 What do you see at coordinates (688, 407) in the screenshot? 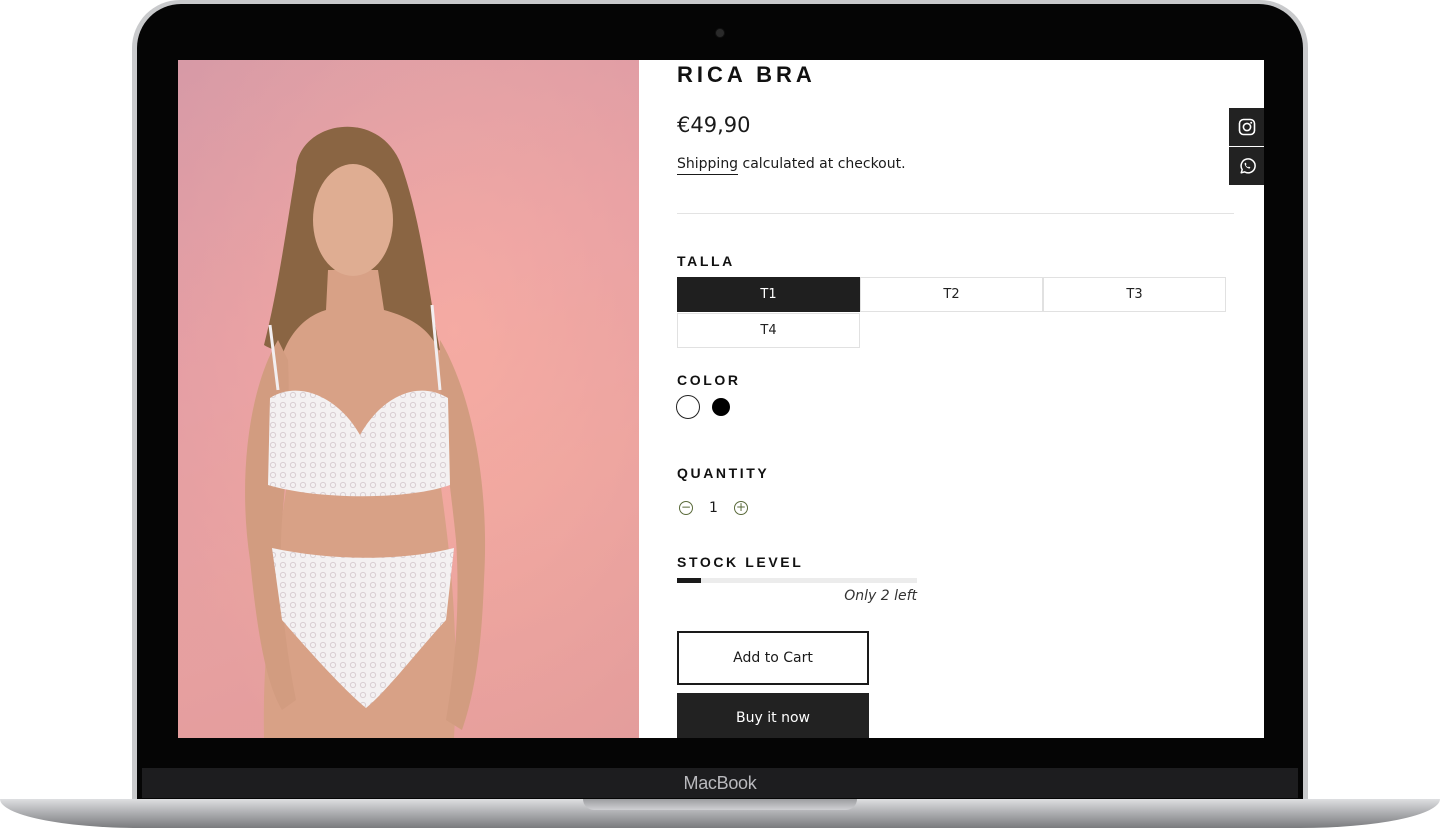
I see `color-swatch-white` at bounding box center [688, 407].